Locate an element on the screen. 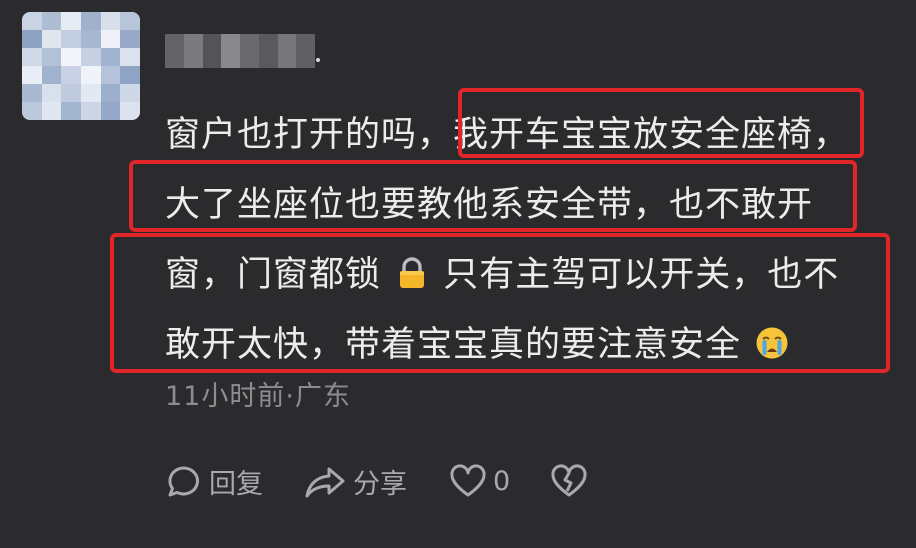 This screenshot has width=916, height=548. share-arrow-icon is located at coordinates (325, 482).